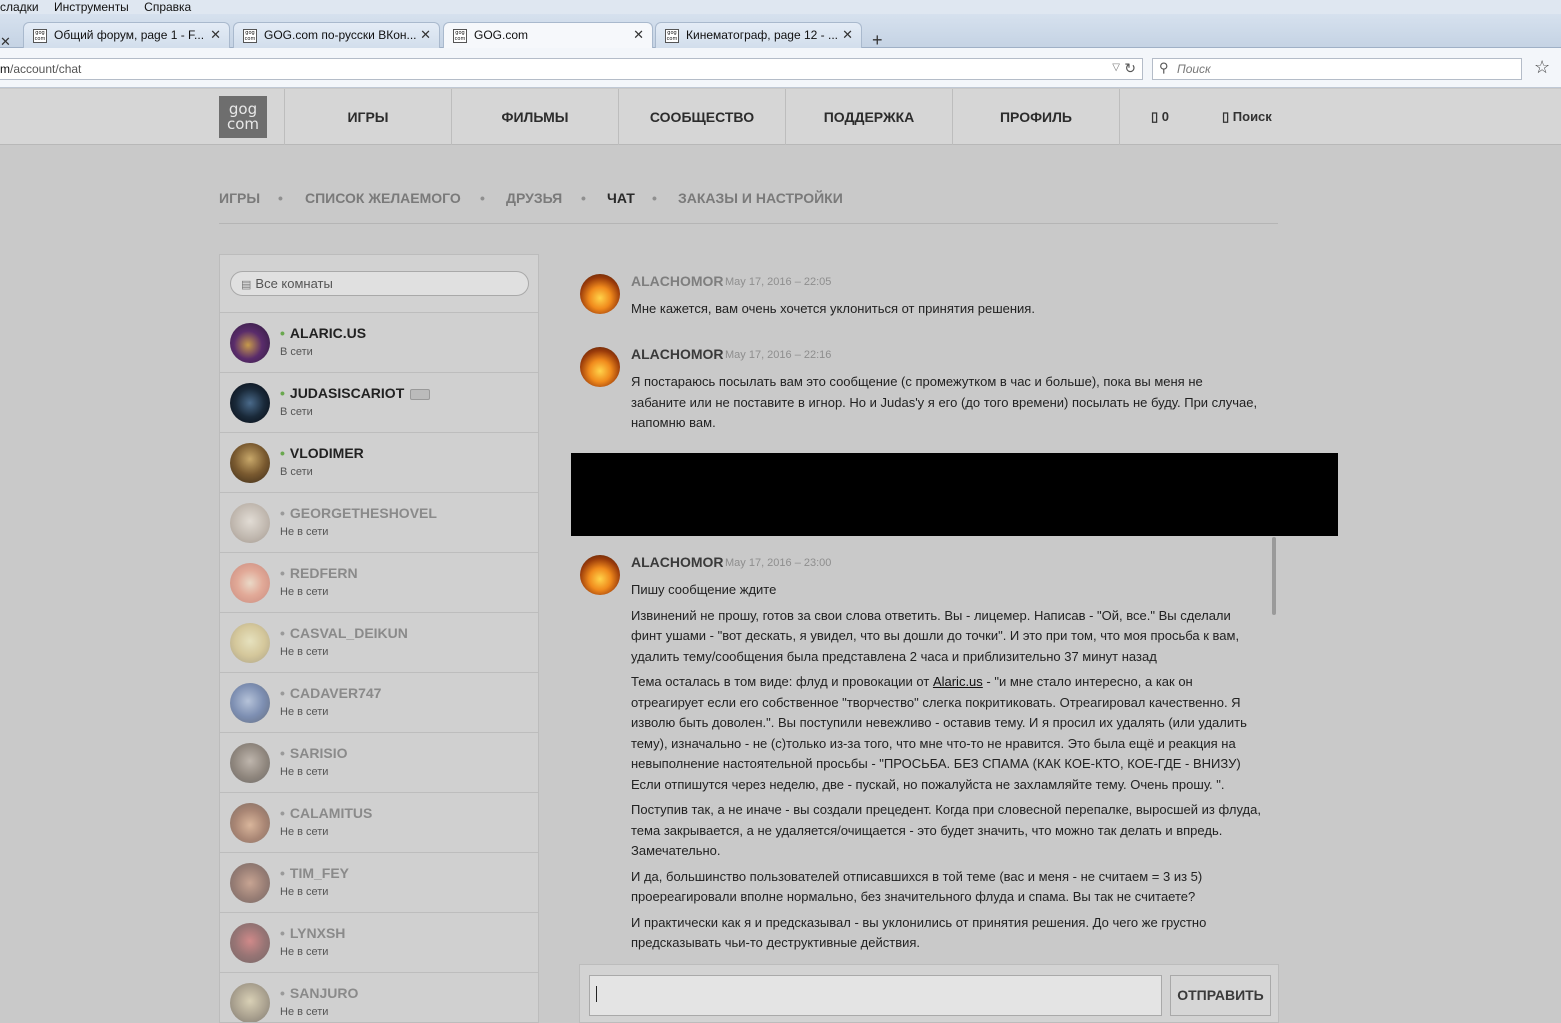 Image resolution: width=1561 pixels, height=1023 pixels. Describe the element at coordinates (379, 342) in the screenshot. I see `friend-item: • ALARIC.US В сети` at that location.